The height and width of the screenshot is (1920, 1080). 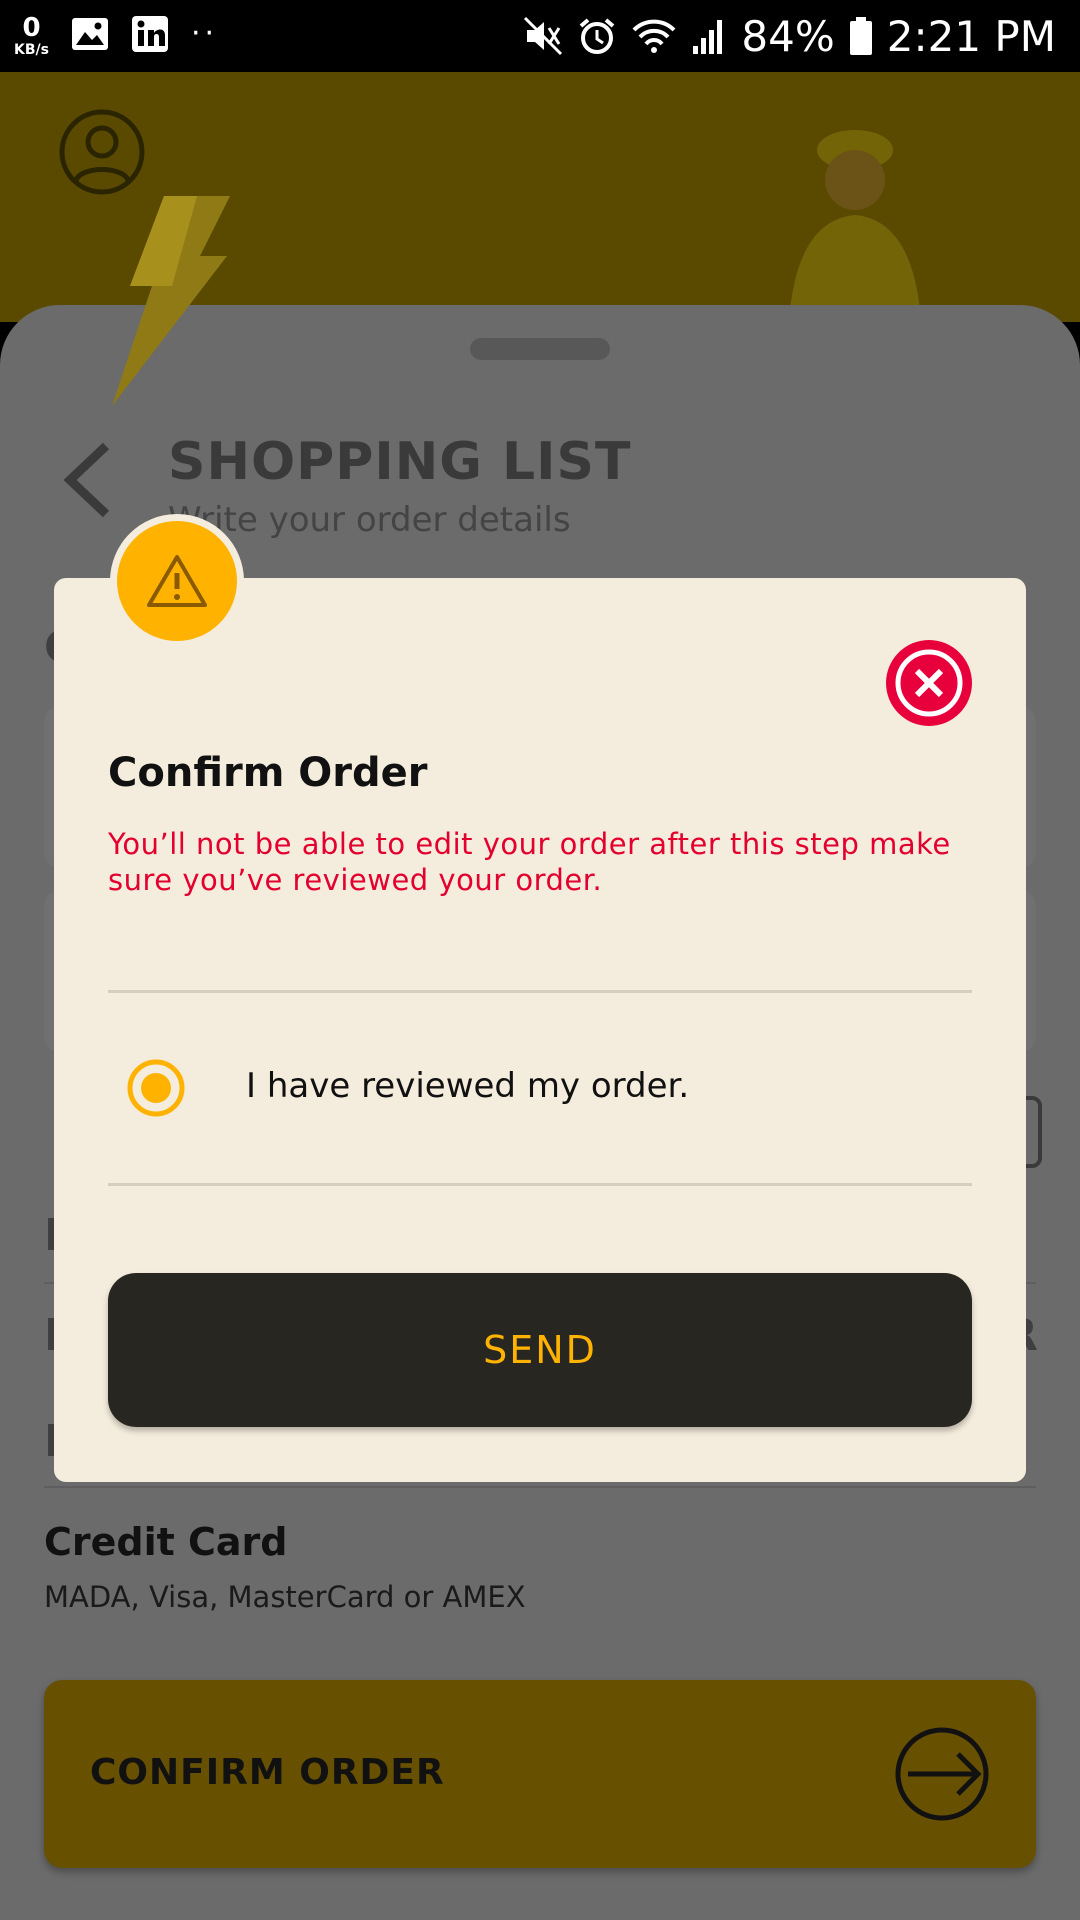 What do you see at coordinates (285, 1597) in the screenshot?
I see `payment-method-subtitle: MADA, Visa, MasterCard or AMEX` at bounding box center [285, 1597].